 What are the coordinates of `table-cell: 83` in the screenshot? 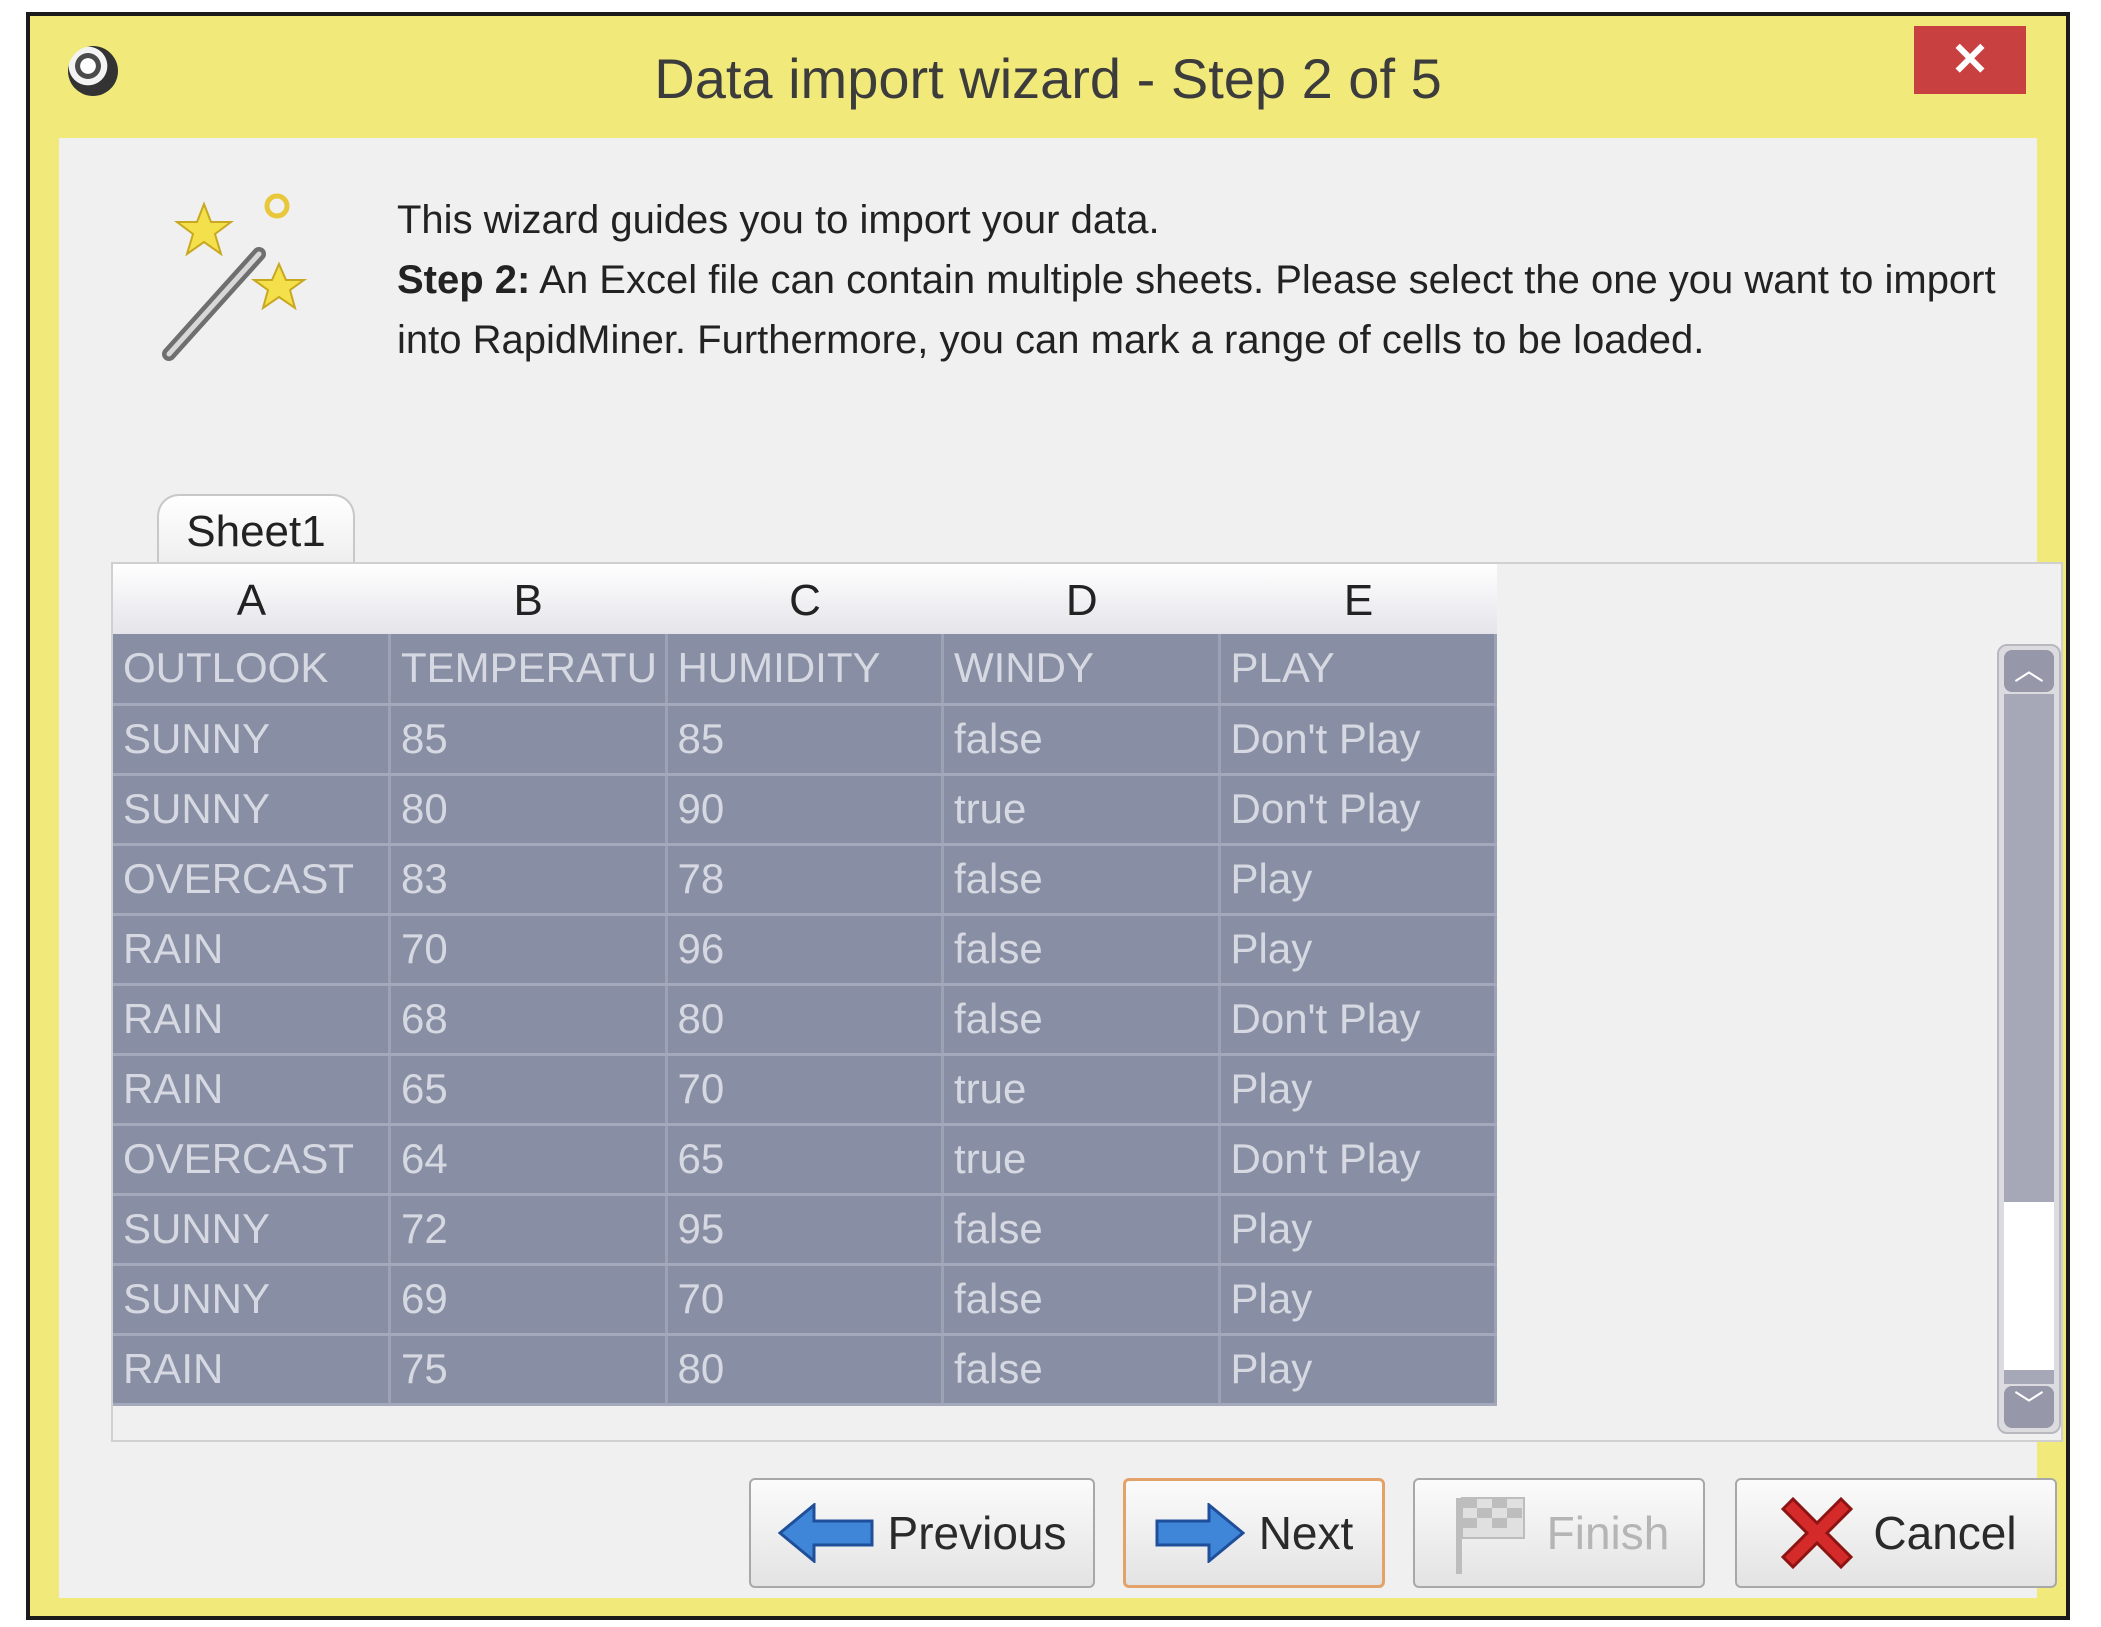 It's located at (528, 880).